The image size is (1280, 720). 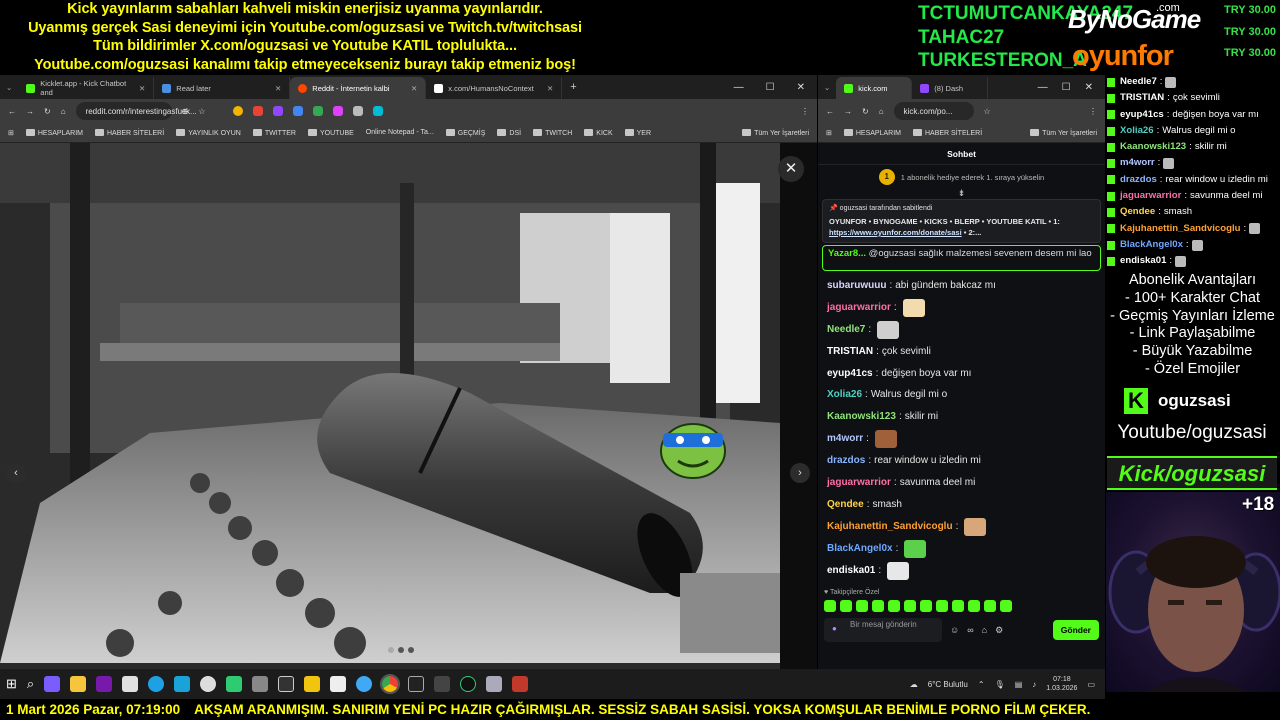 I want to click on obs-icon, so click(x=286, y=684).